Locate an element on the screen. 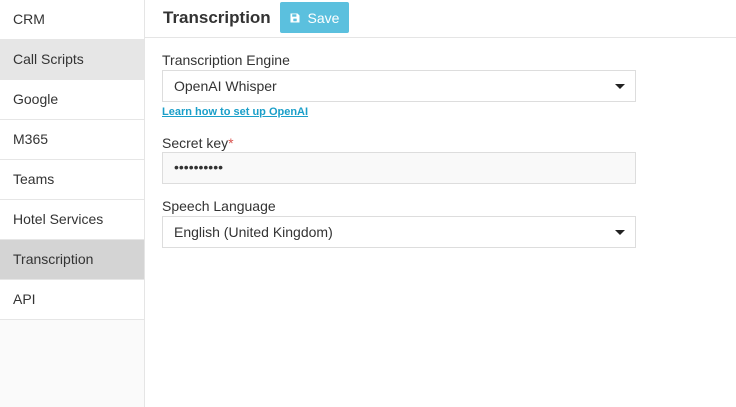 The image size is (736, 407). sidebar-item-m365: M365 is located at coordinates (72, 140).